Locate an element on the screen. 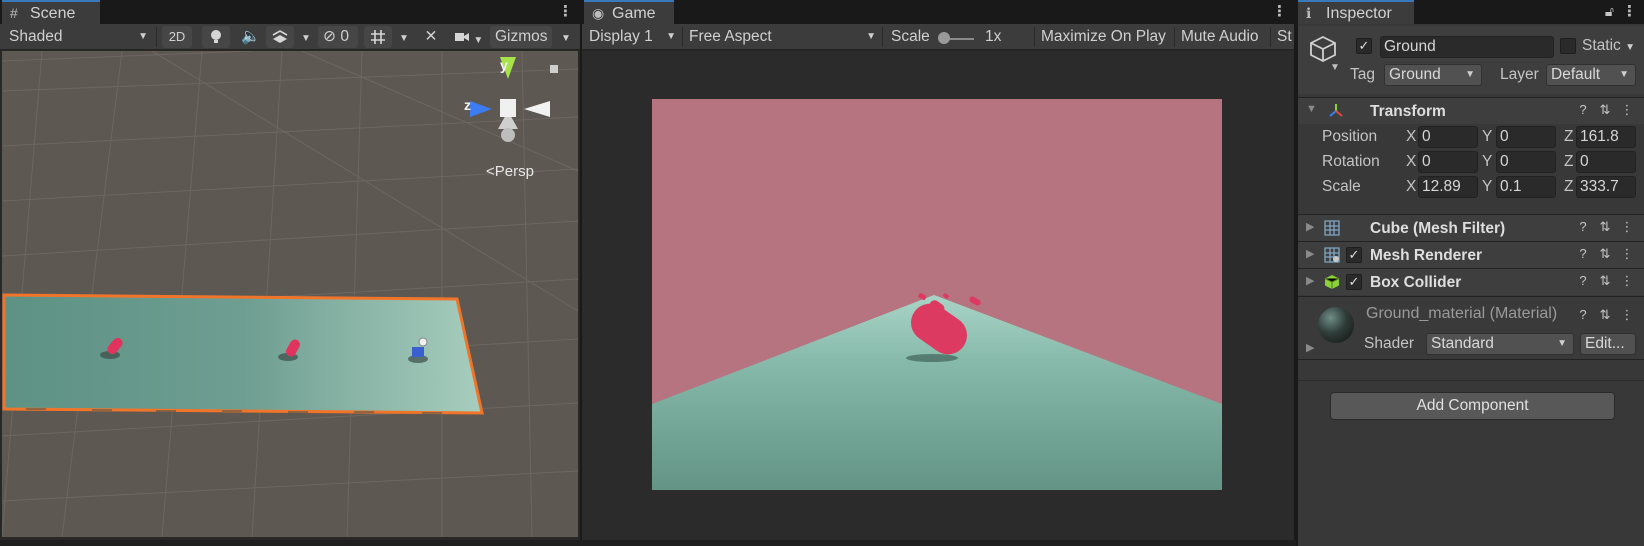  scale-z-label: Z is located at coordinates (1568, 187).